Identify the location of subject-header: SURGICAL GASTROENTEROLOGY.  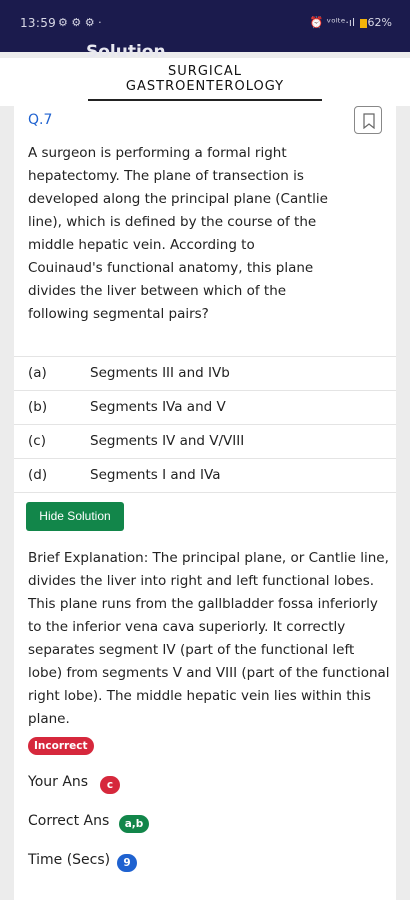
(205, 82).